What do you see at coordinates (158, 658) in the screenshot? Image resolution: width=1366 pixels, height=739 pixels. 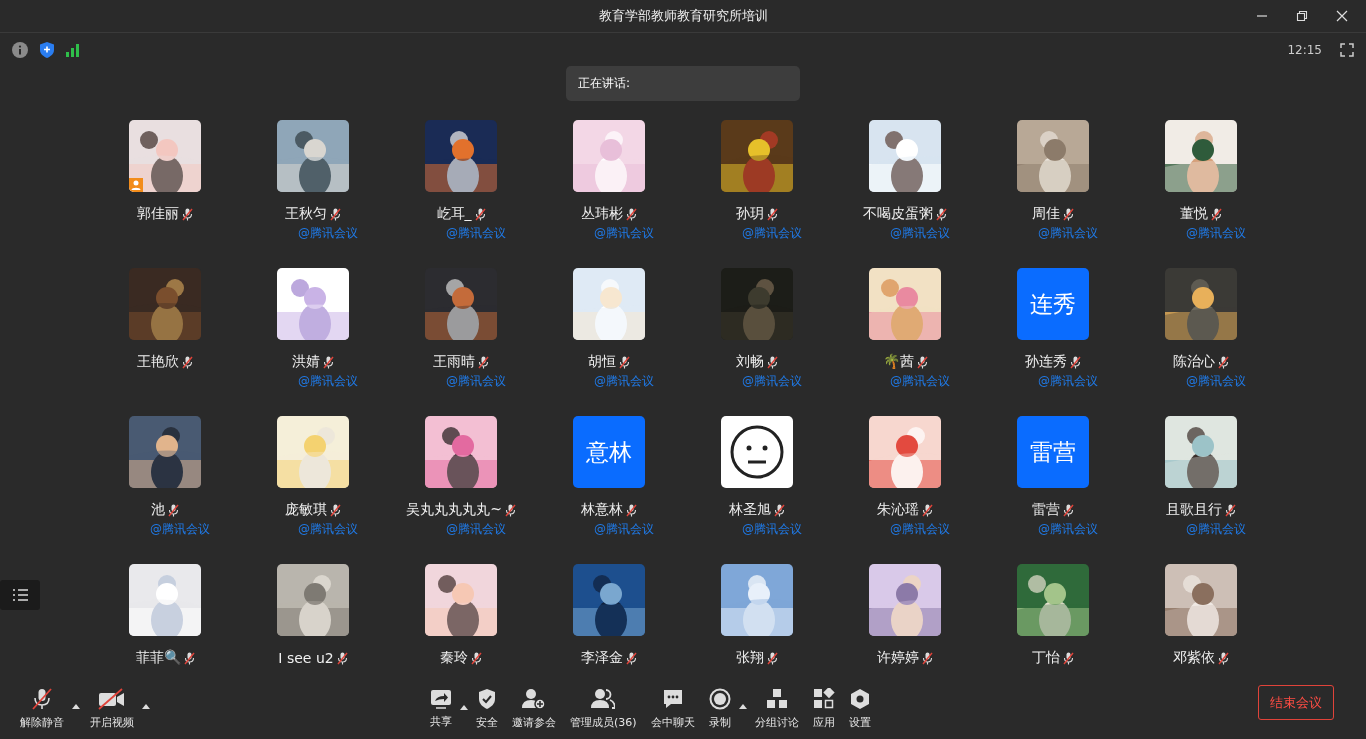 I see `participant-name: 菲菲🔍` at bounding box center [158, 658].